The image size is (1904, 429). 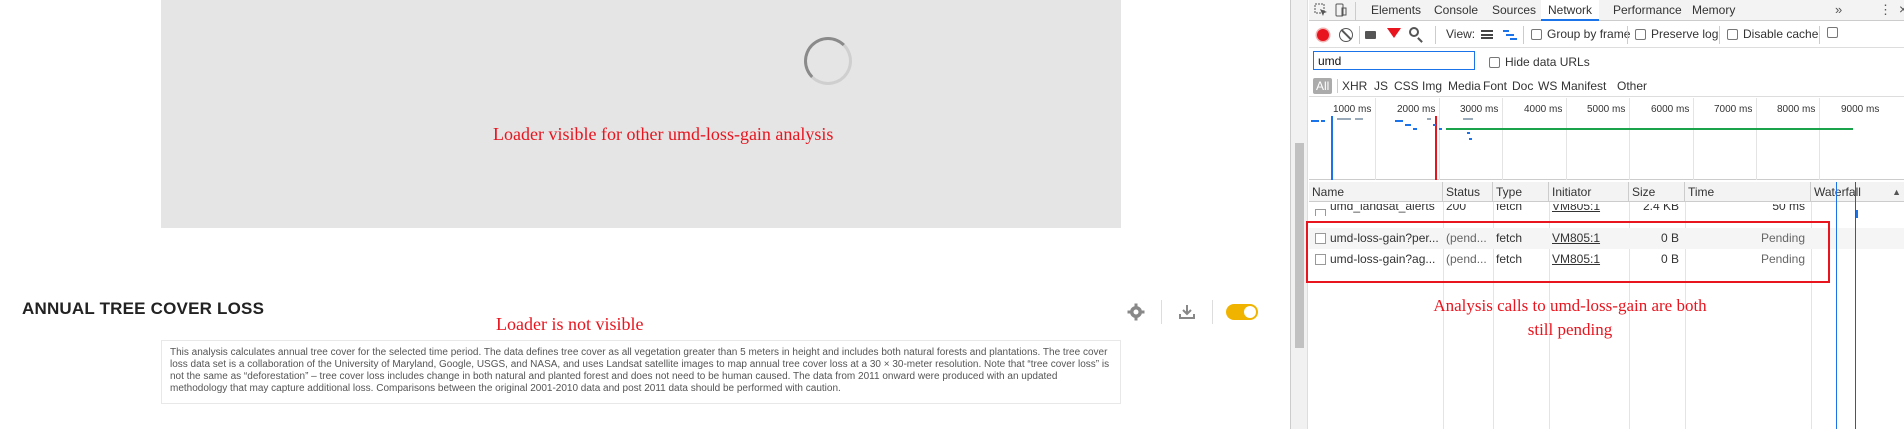 I want to click on filter-input, so click(x=1394, y=60).